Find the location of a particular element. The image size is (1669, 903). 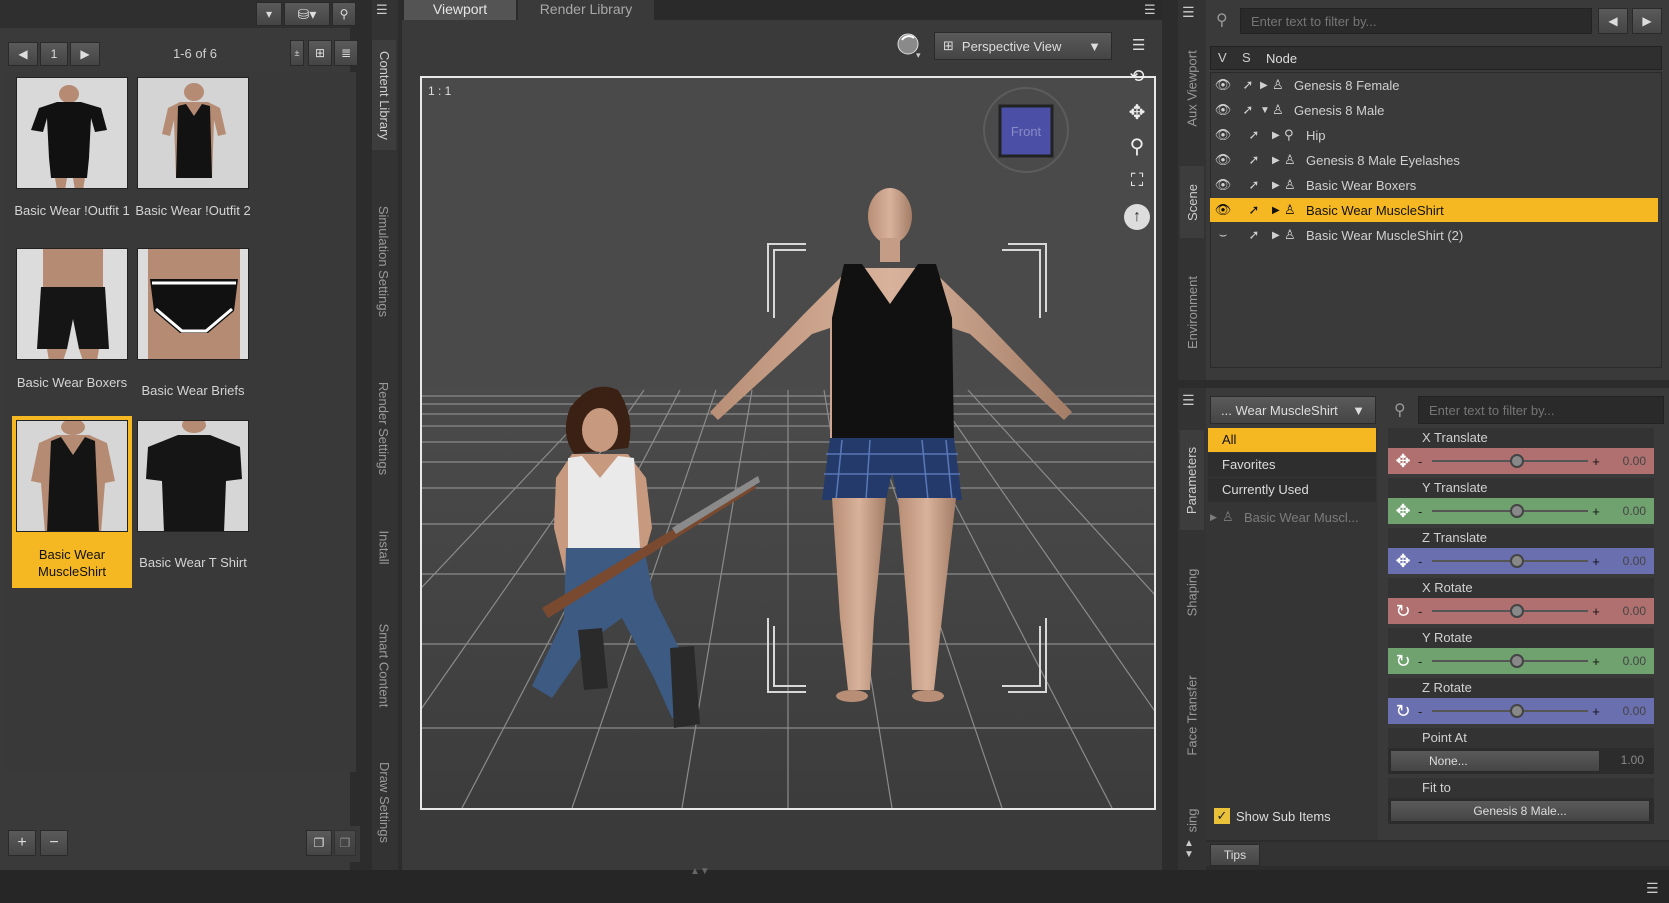

scene-row: 👁 ➚ ▶ ♙ Basic Wear Boxers is located at coordinates (1434, 185).